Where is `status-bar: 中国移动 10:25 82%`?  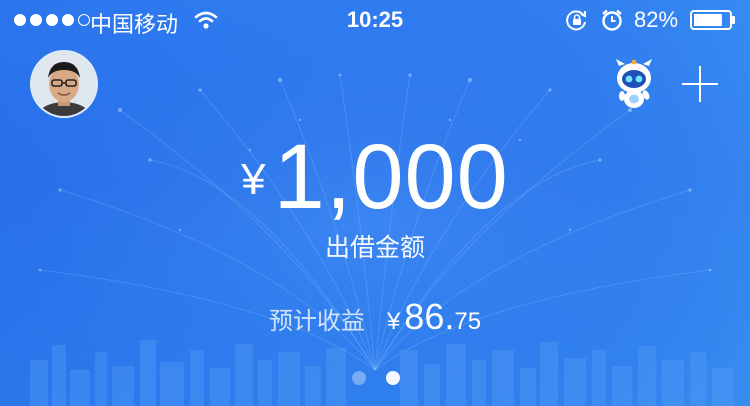 status-bar: 中国移动 10:25 82% is located at coordinates (375, 20).